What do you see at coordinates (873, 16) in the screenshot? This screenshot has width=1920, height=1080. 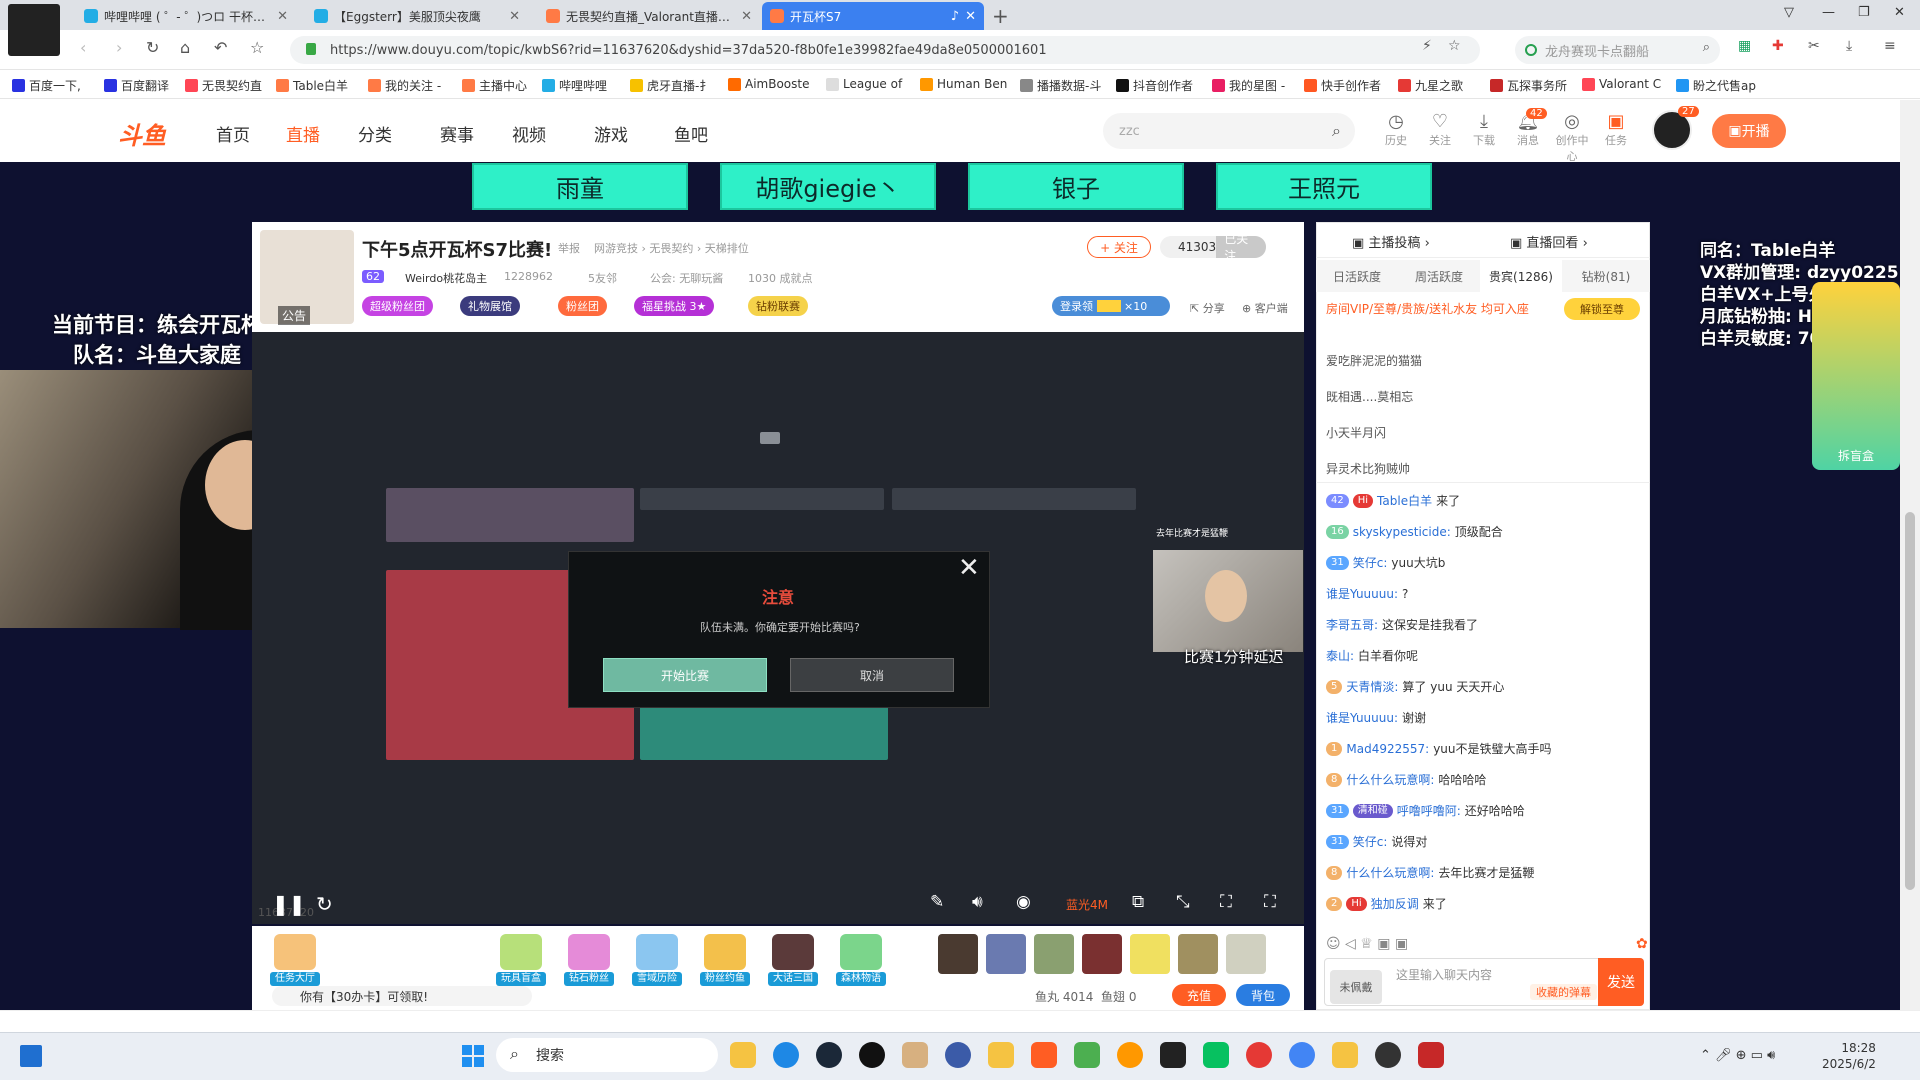 I see `browser-tab-active: 开瓦杯S7 ♪ ✕` at bounding box center [873, 16].